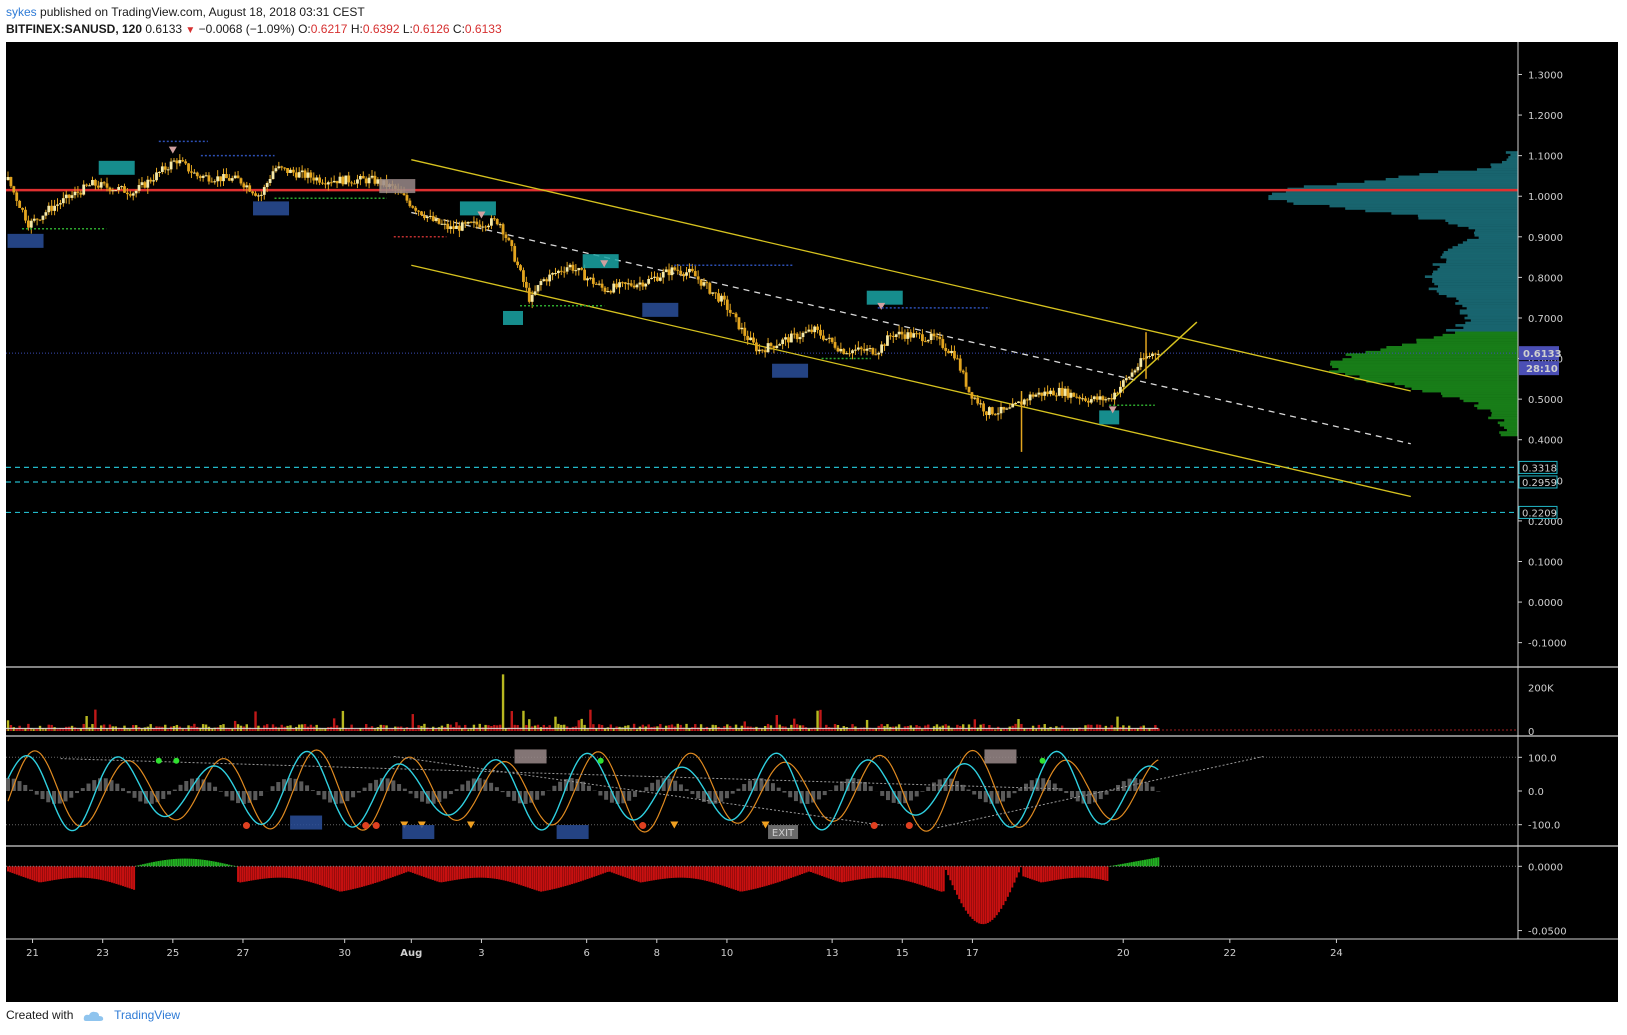  What do you see at coordinates (902, 953) in the screenshot?
I see `time-tick-label: 15` at bounding box center [902, 953].